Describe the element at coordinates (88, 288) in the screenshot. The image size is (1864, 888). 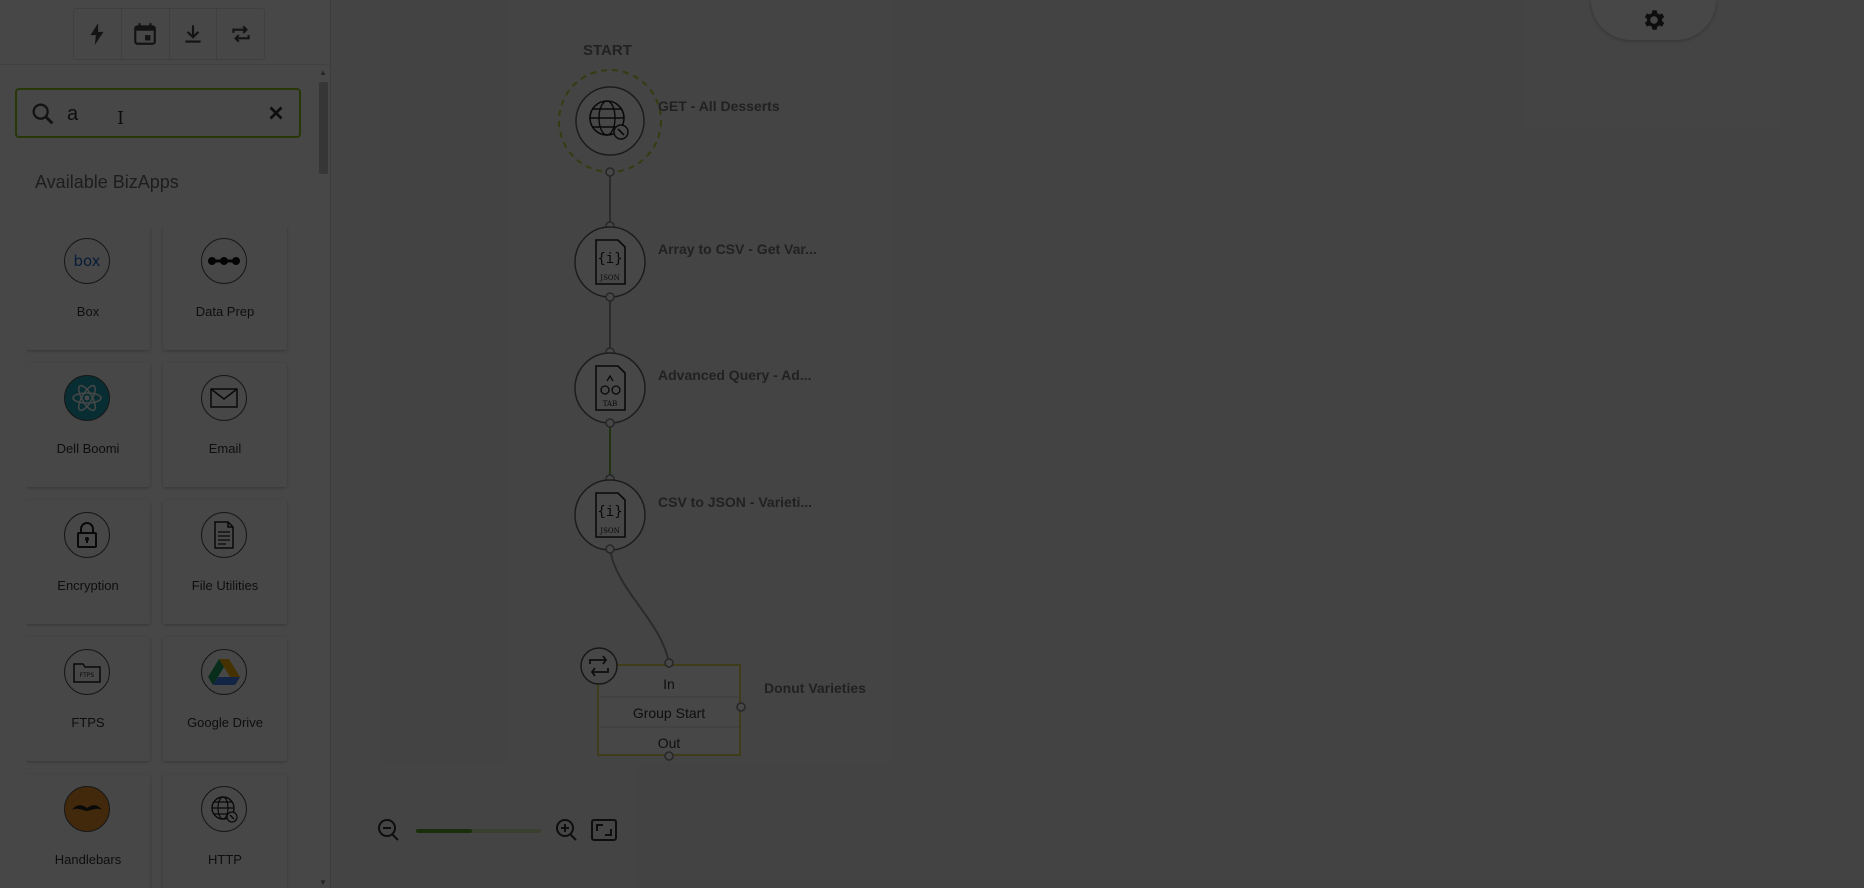
I see `bizapp-card-box: box Box` at that location.